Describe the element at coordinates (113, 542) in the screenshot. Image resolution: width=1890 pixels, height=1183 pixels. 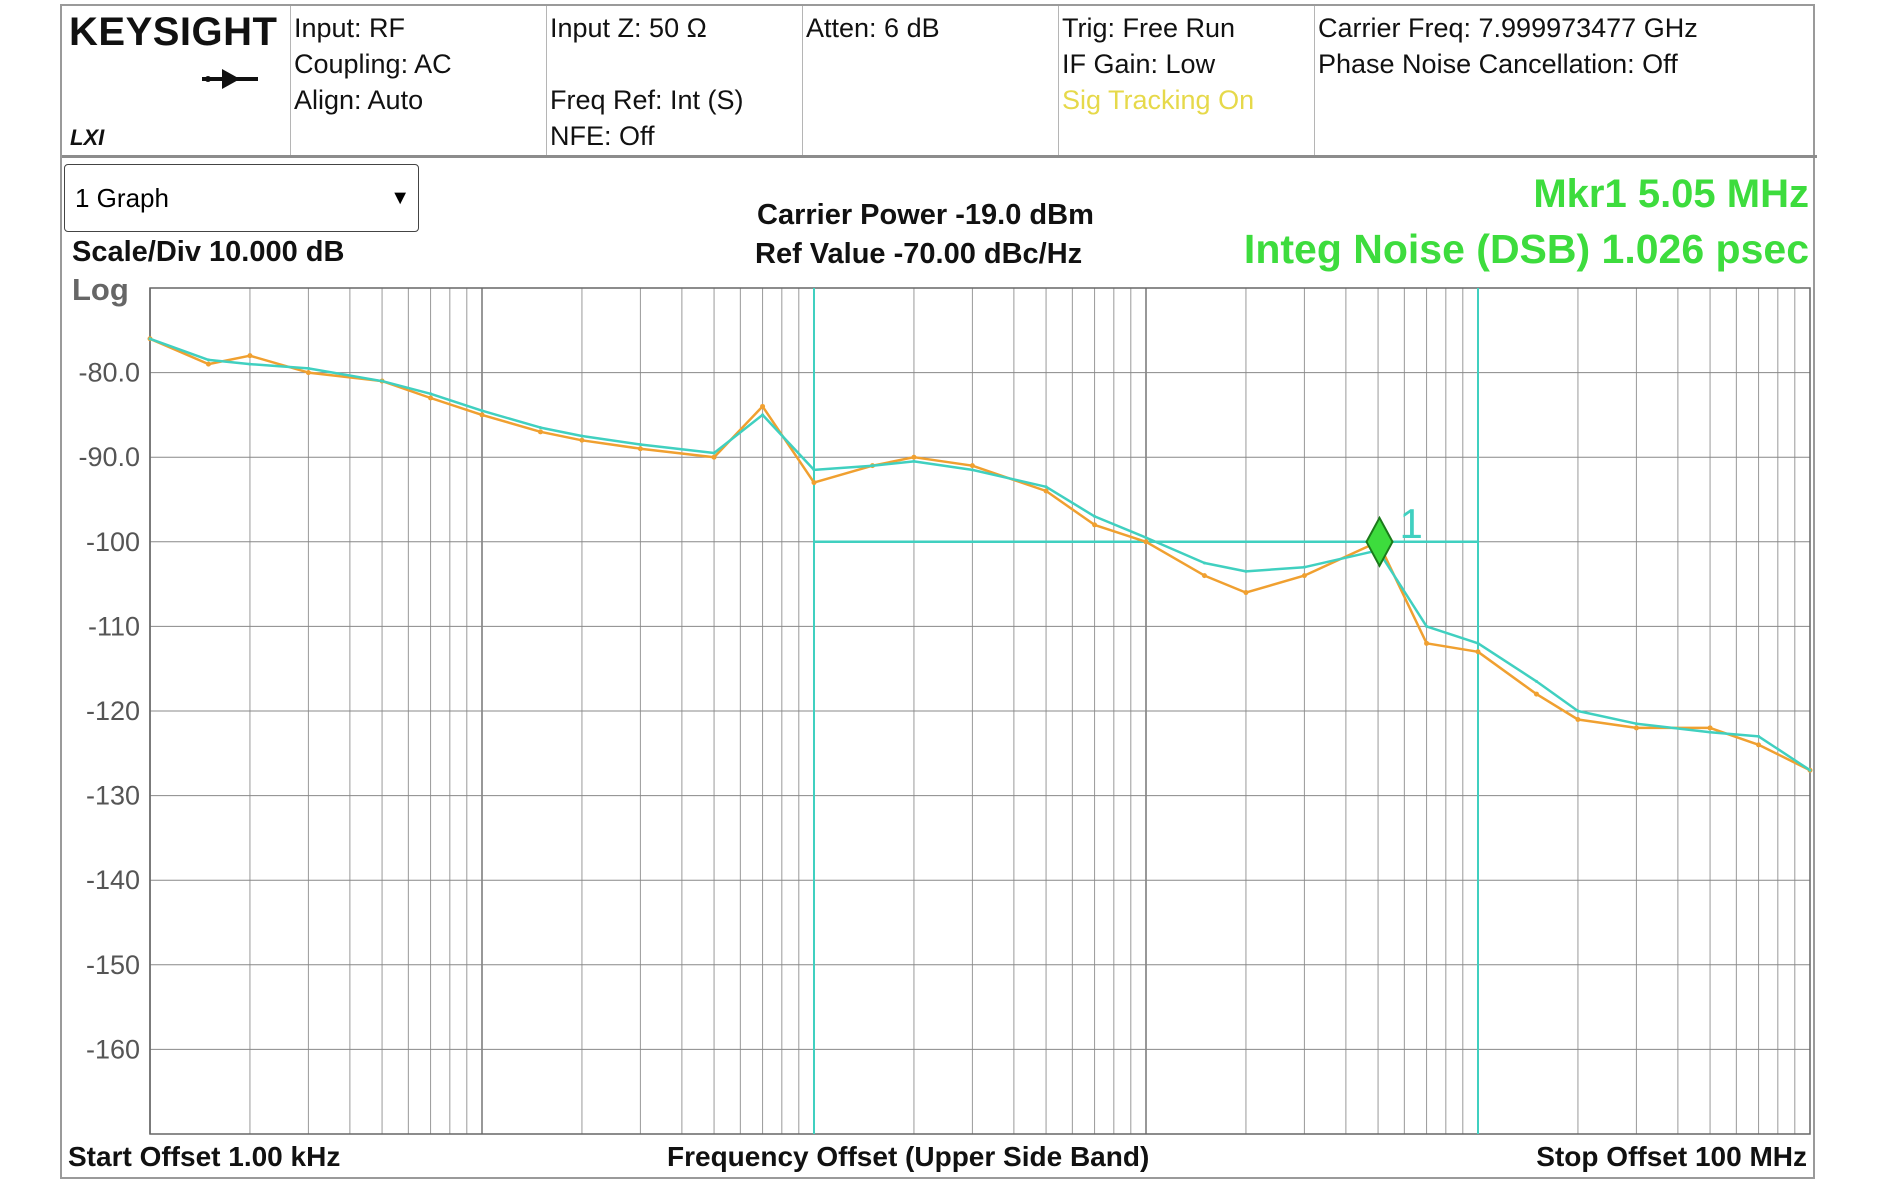
I see `y-tick-label: -100` at that location.